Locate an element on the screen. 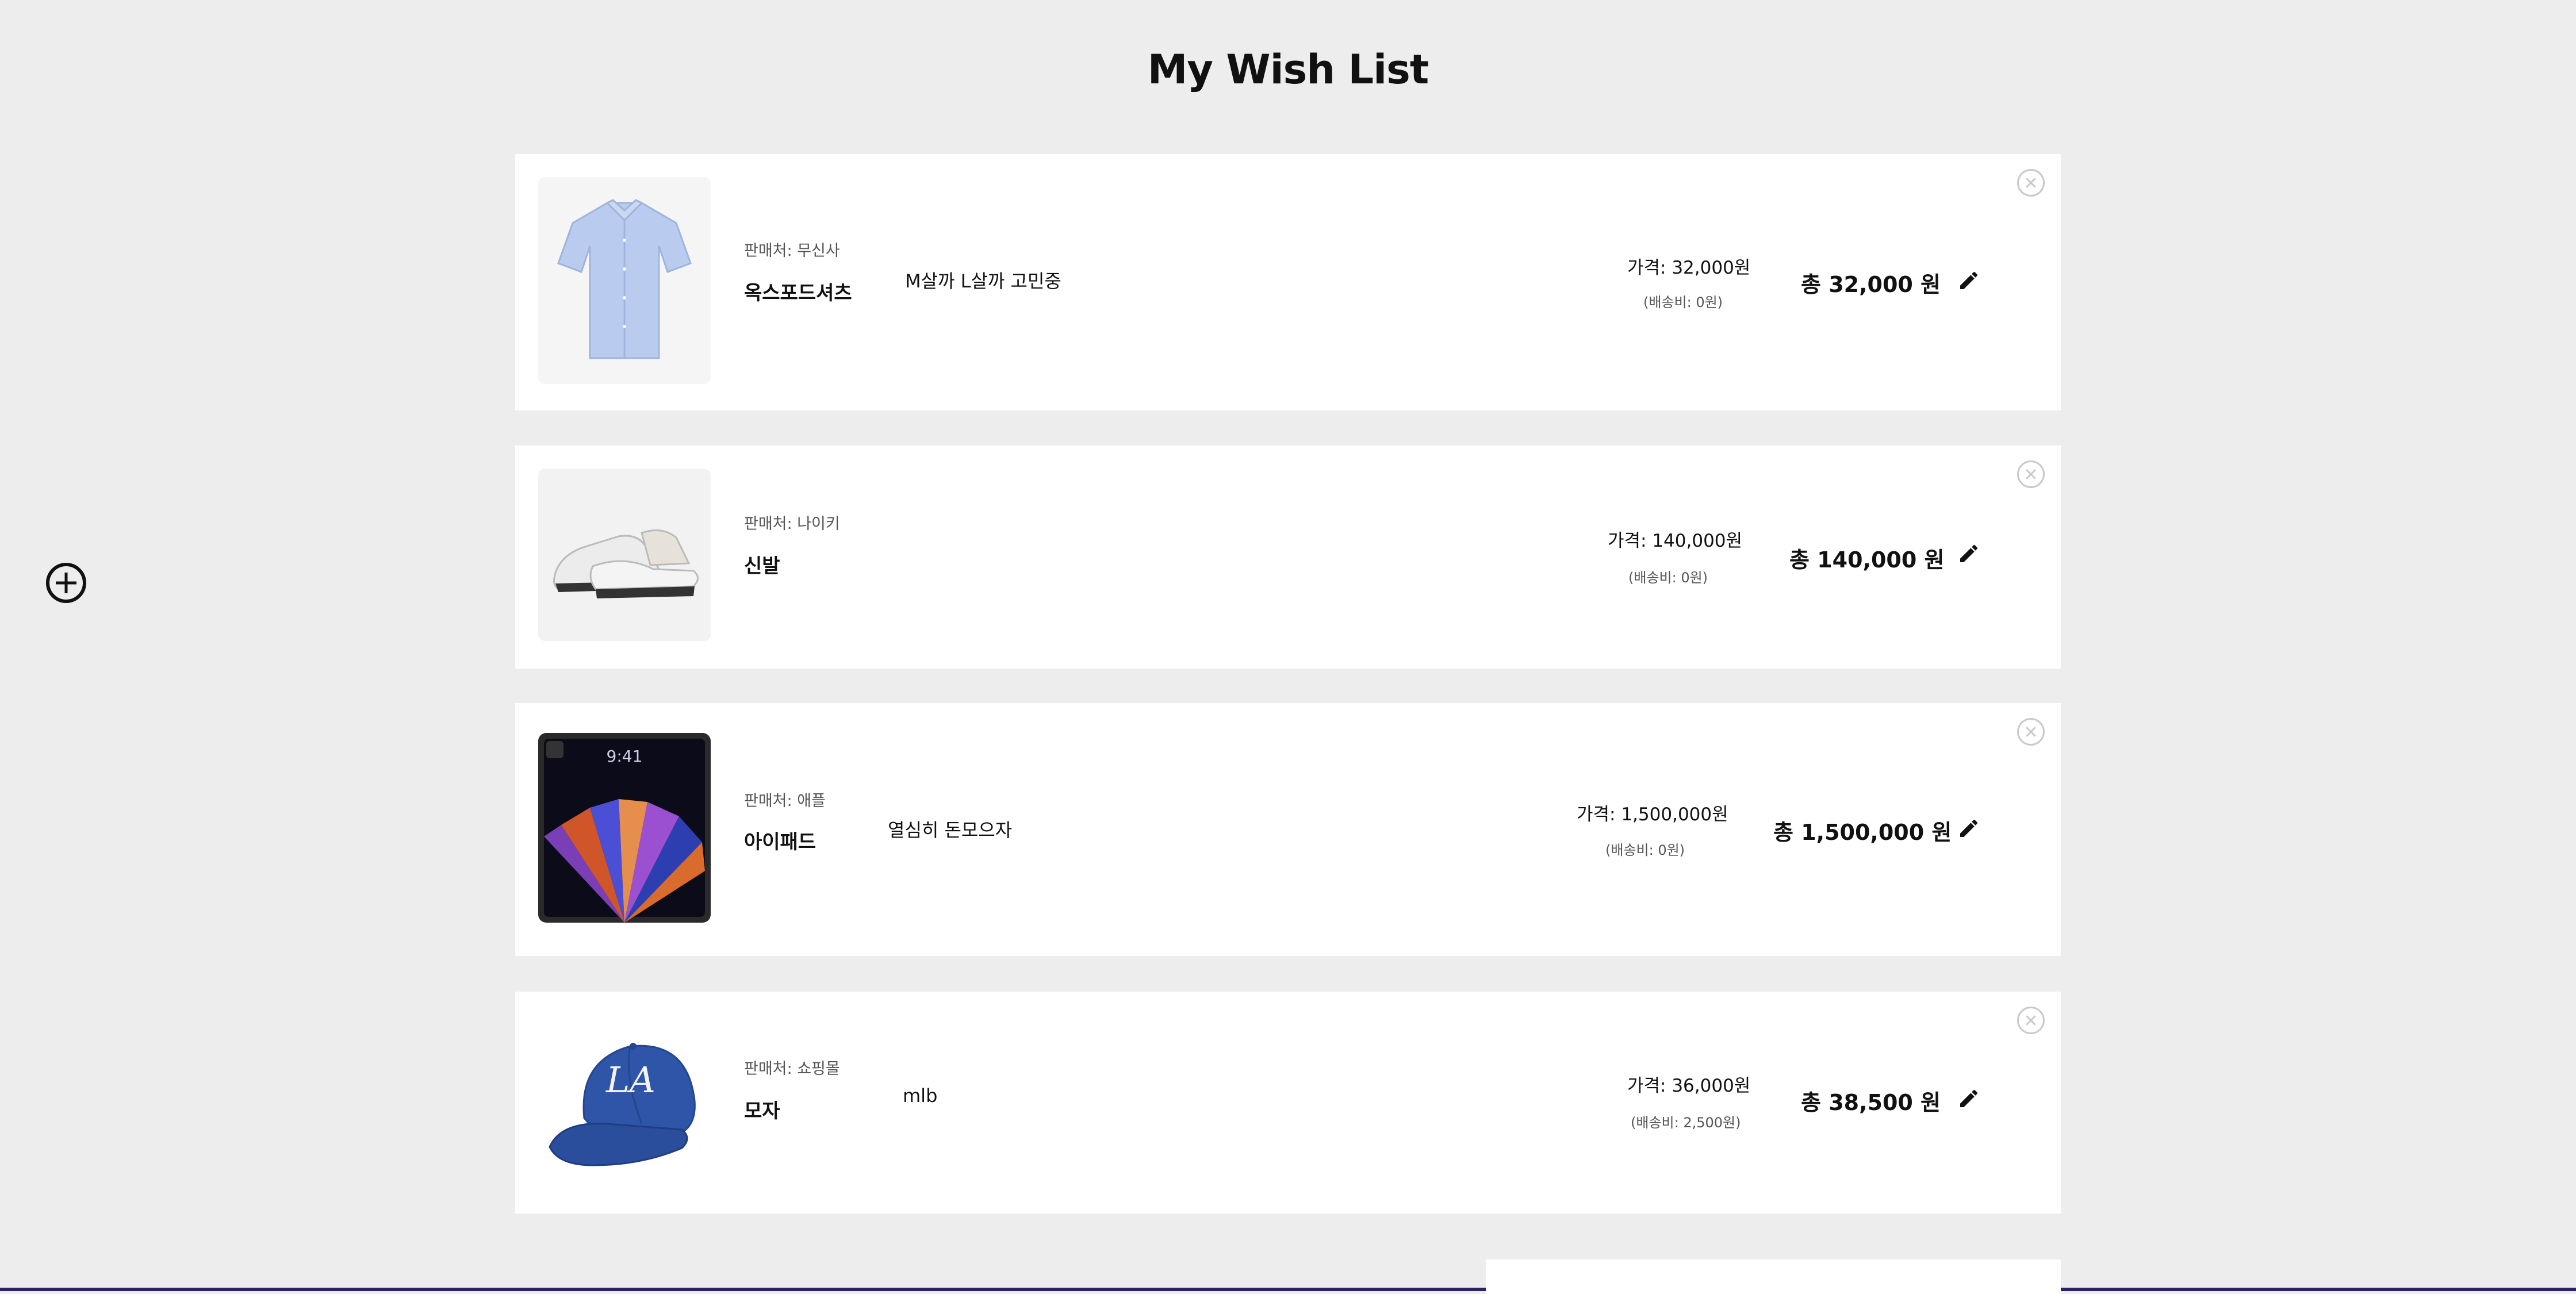 Image resolution: width=2576 pixels, height=1294 pixels. product-image-sneakers is located at coordinates (624, 555).